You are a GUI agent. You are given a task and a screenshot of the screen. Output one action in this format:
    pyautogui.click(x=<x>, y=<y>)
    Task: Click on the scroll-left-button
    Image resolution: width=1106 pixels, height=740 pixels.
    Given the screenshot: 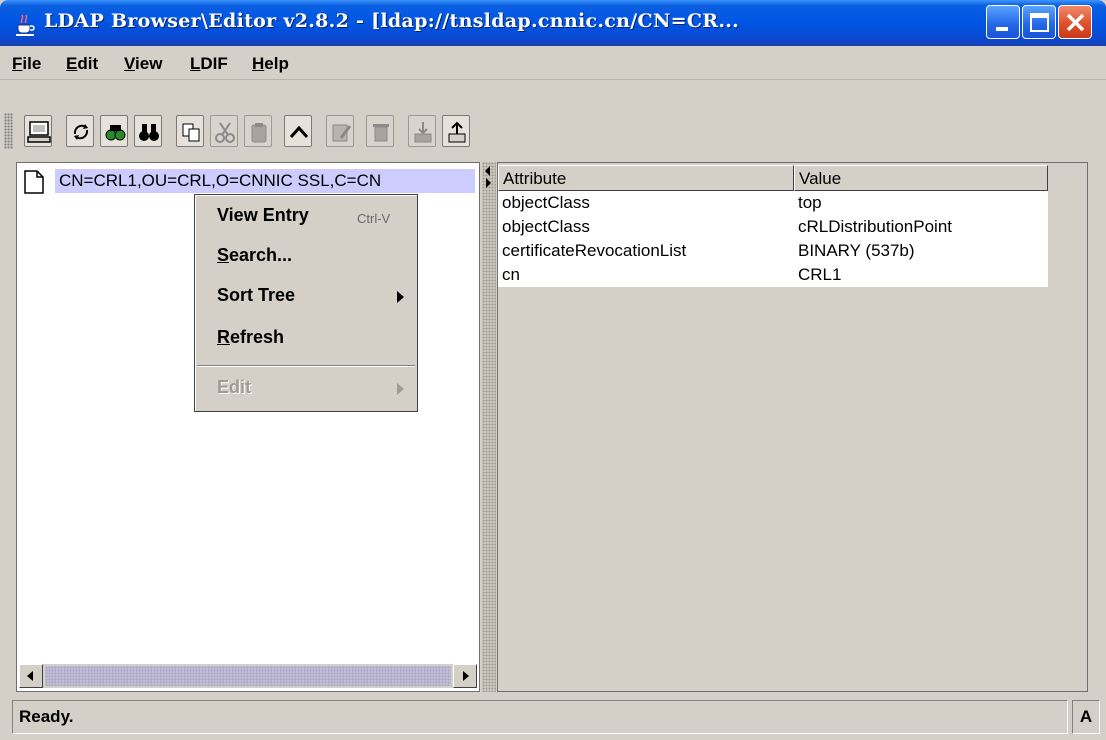 What is the action you would take?
    pyautogui.click(x=31, y=676)
    